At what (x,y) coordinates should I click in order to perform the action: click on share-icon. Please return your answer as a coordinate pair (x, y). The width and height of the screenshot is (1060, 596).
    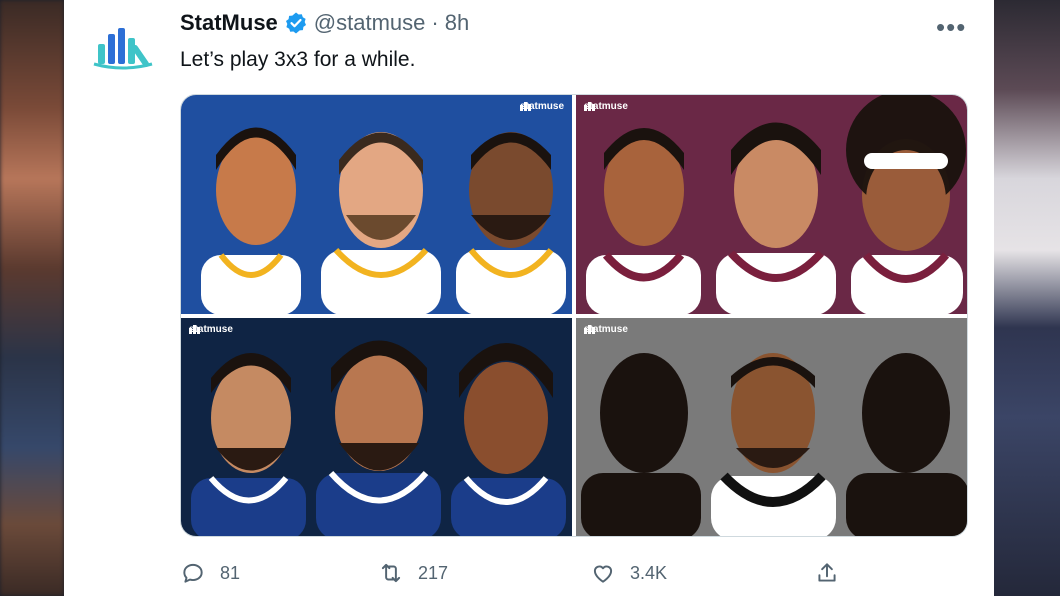
    Looking at the image, I should click on (827, 572).